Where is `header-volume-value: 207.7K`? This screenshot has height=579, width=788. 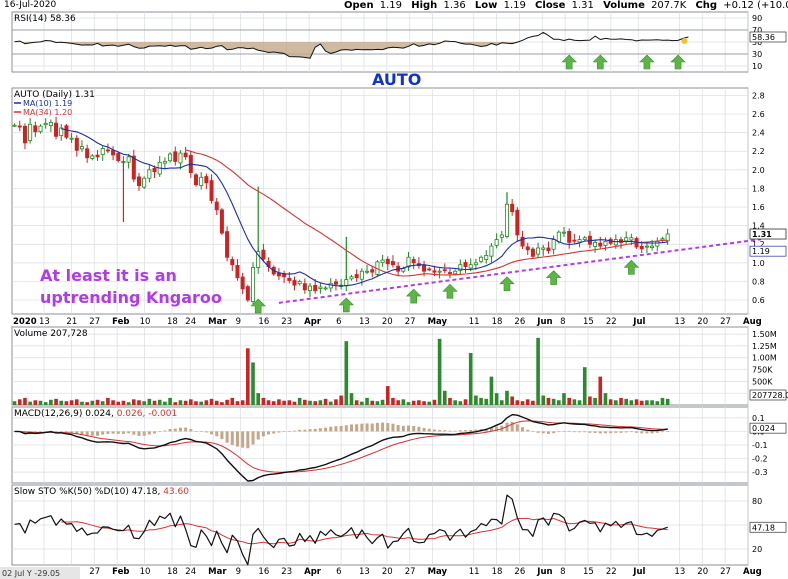 header-volume-value: 207.7K is located at coordinates (669, 5).